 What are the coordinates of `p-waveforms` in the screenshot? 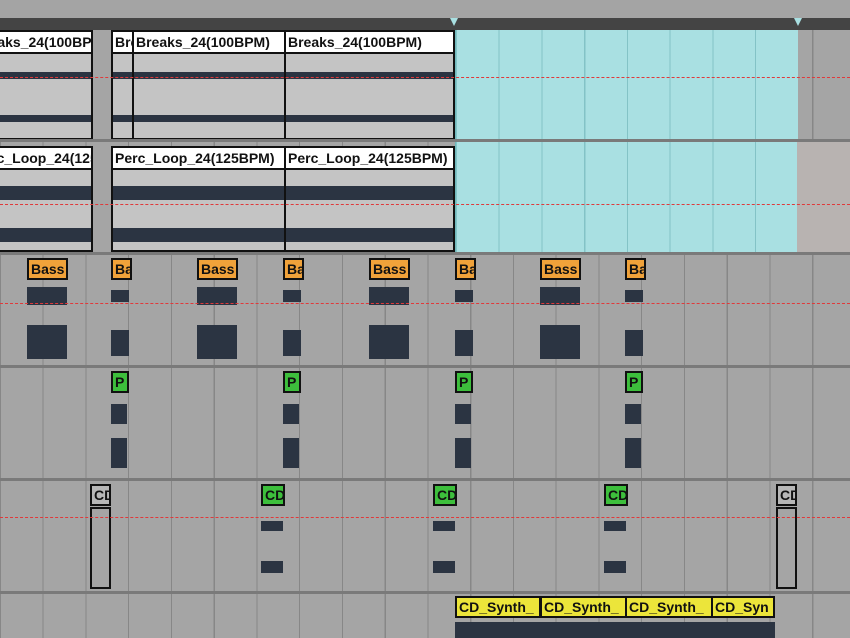 It's located at (376, 436).